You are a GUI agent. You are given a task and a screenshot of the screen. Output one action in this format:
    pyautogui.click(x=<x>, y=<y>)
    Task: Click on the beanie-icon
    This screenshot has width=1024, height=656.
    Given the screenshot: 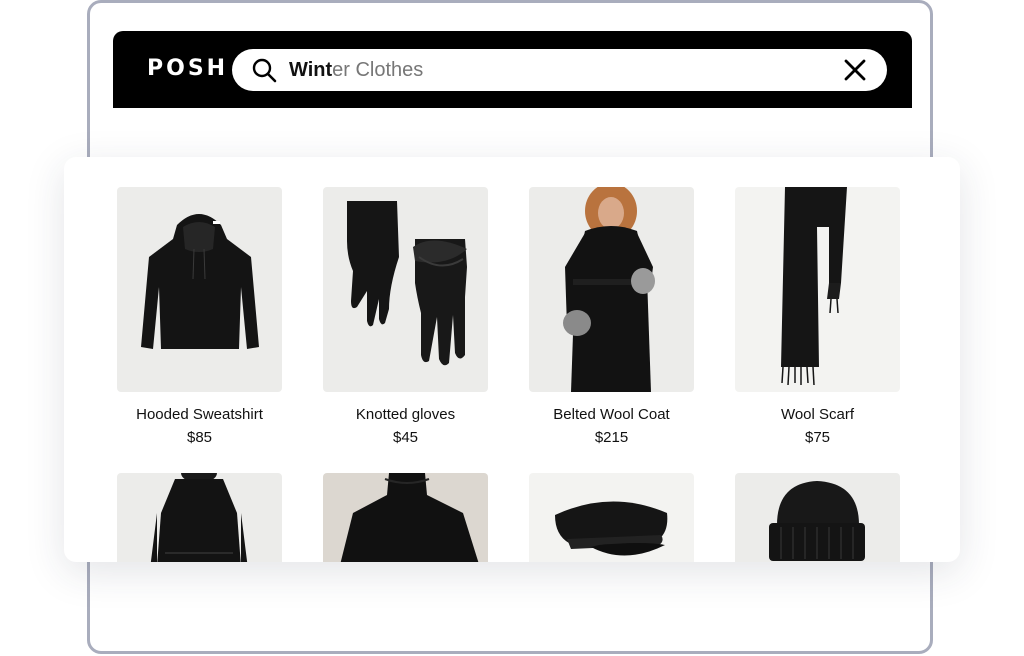 What is the action you would take?
    pyautogui.click(x=817, y=521)
    